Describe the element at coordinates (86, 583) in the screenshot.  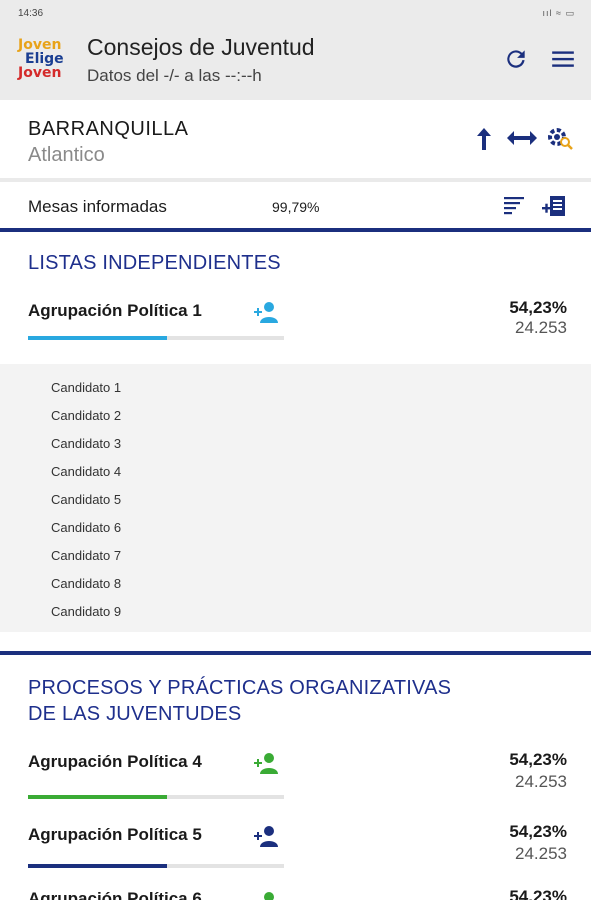
I see `candidate-item: Candidato 8` at that location.